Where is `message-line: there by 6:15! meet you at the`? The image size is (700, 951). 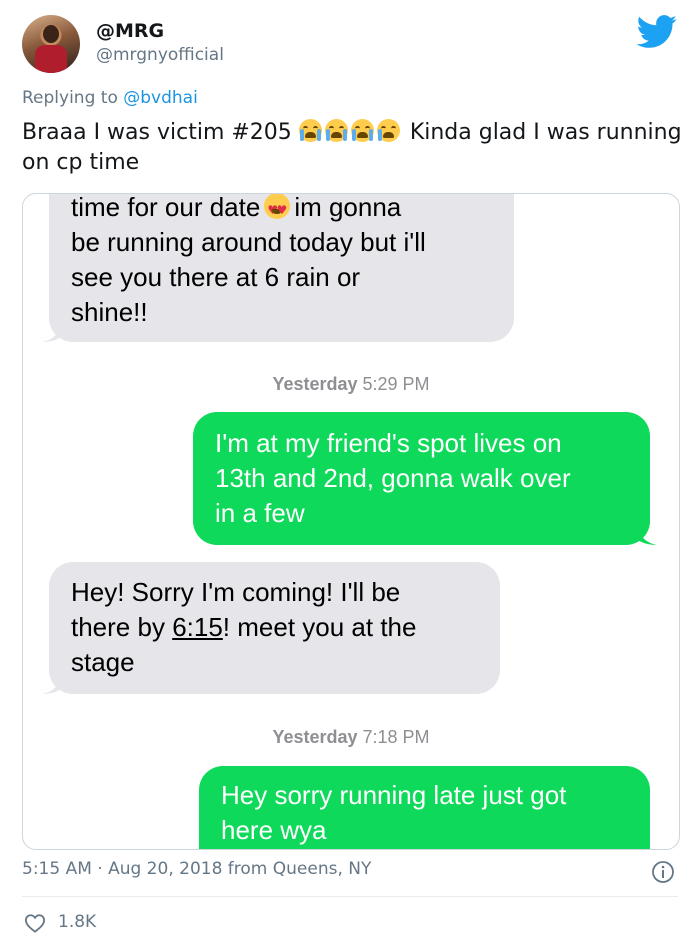 message-line: there by 6:15! meet you at the is located at coordinates (244, 627).